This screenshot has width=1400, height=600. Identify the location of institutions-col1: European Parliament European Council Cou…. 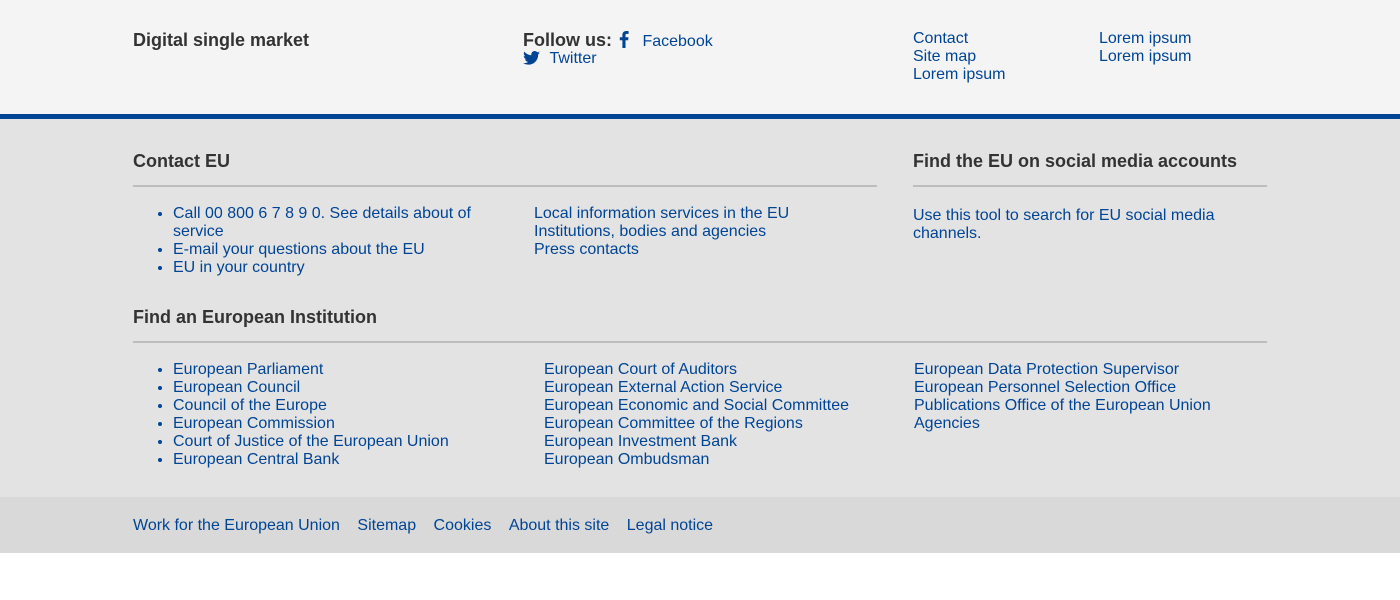
(291, 415).